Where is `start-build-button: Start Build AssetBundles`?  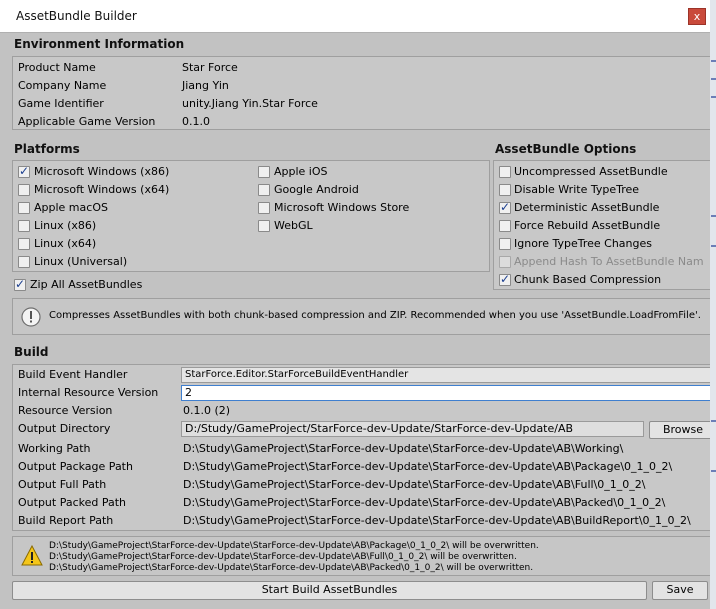 start-build-button: Start Build AssetBundles is located at coordinates (329, 590).